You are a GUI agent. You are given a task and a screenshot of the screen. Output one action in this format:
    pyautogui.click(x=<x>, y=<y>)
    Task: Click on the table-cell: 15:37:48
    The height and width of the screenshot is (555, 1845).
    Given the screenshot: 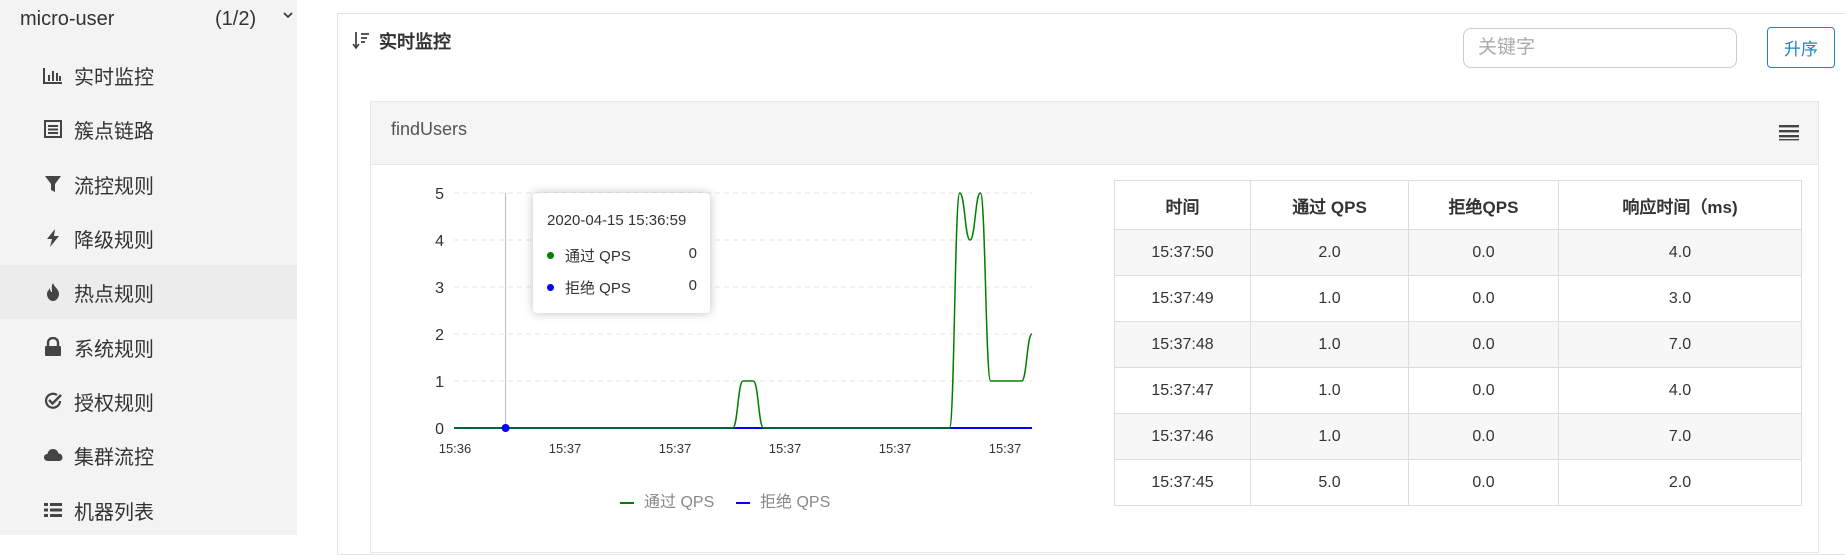 What is the action you would take?
    pyautogui.click(x=1182, y=344)
    